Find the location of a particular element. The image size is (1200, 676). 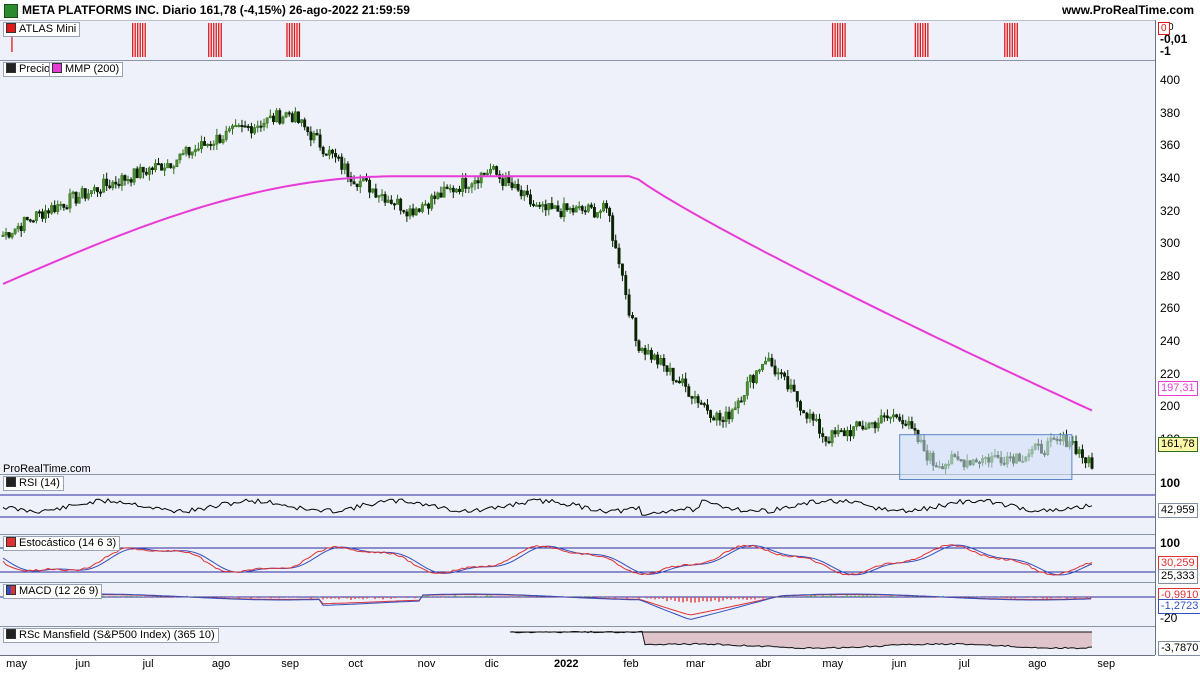

price-tick: 200 is located at coordinates (1170, 406).